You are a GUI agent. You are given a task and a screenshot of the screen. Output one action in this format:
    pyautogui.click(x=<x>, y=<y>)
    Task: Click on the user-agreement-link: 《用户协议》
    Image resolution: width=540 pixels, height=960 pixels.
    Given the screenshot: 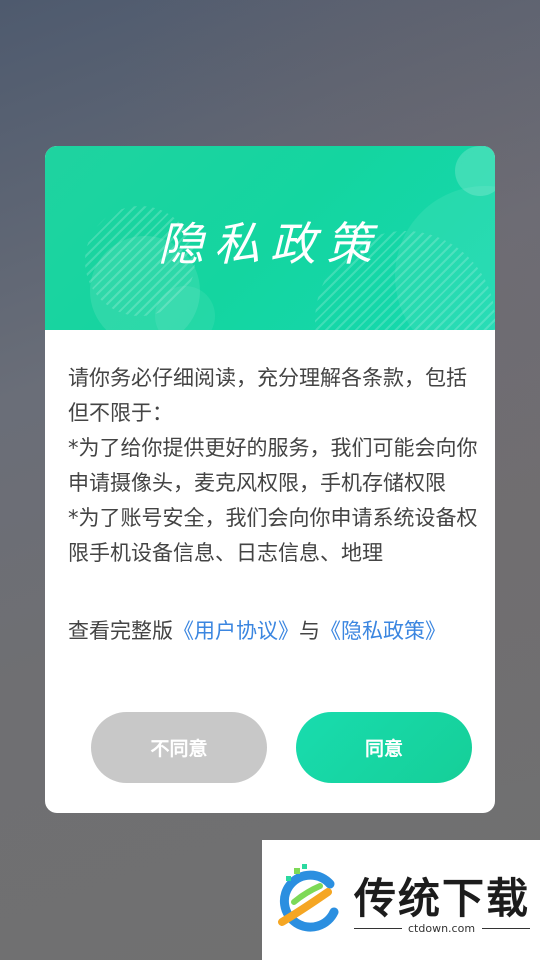 What is the action you would take?
    pyautogui.click(x=236, y=631)
    